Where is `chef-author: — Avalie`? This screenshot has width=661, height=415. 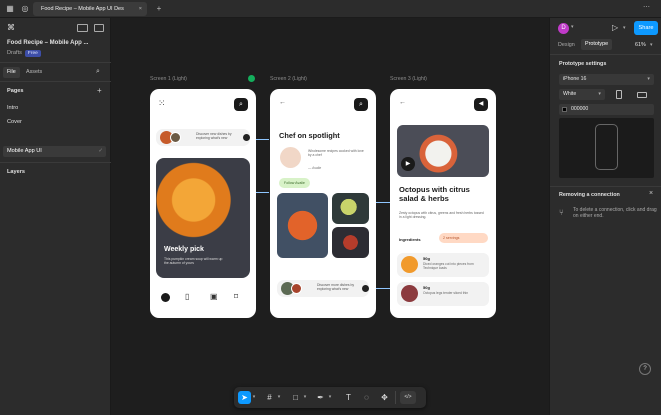
chef-author: — Avalie is located at coordinates (315, 168).